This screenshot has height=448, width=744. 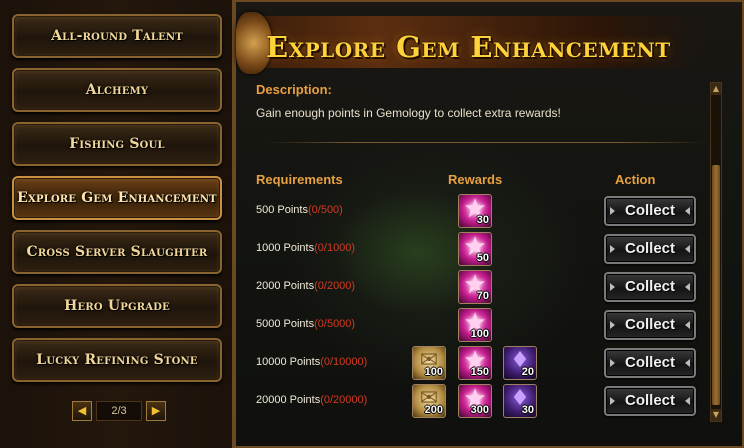 I want to click on requirement-points: 10000 Points, so click(x=288, y=362).